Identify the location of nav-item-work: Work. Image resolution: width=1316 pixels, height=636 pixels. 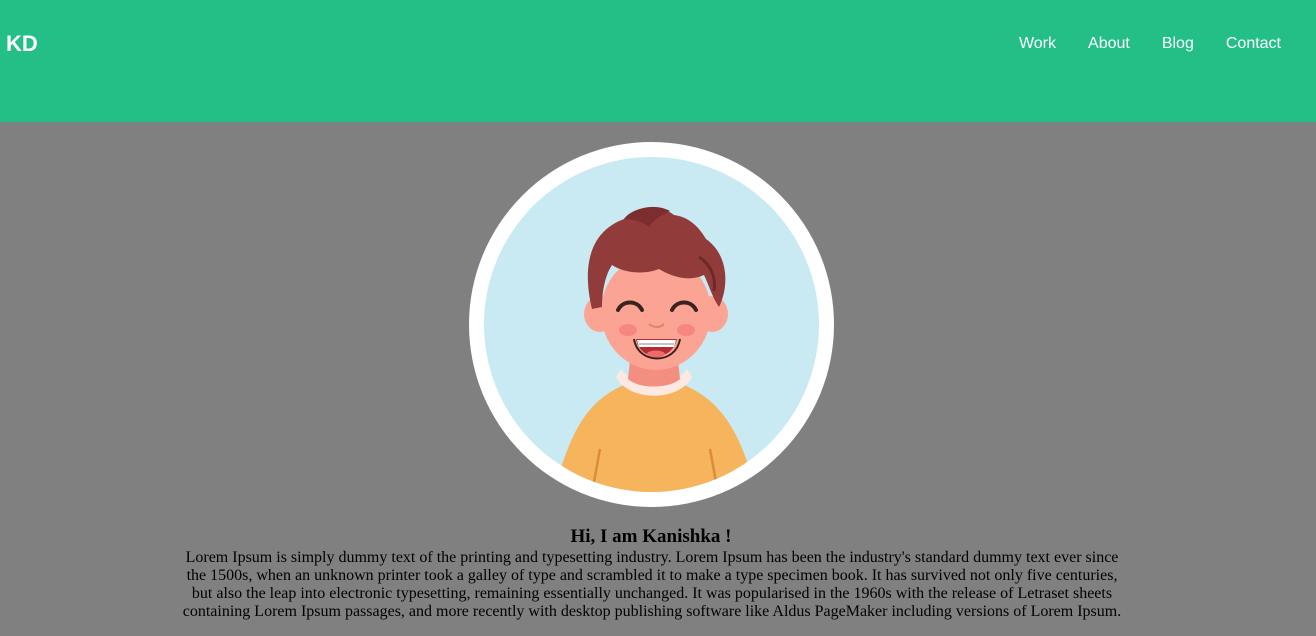
(1037, 44).